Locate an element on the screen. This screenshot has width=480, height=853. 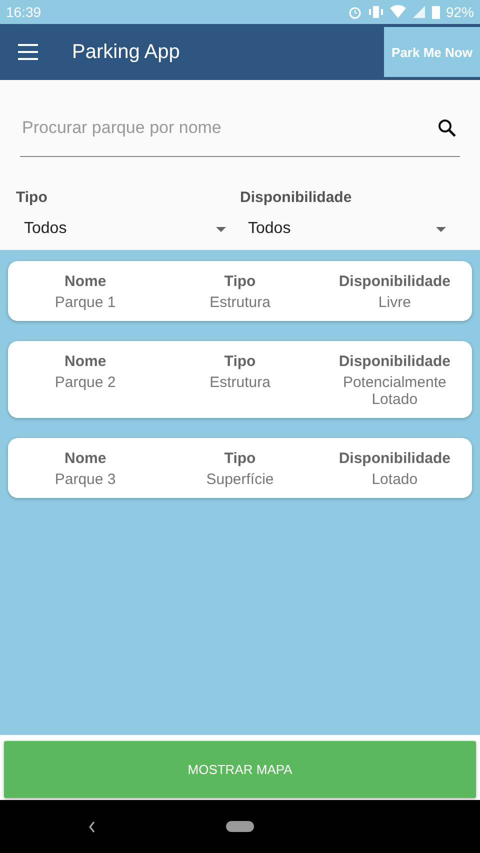
park-card: Nome Parque 3 Tipo Superfície Disponibilidade Lotado is located at coordinates (240, 468).